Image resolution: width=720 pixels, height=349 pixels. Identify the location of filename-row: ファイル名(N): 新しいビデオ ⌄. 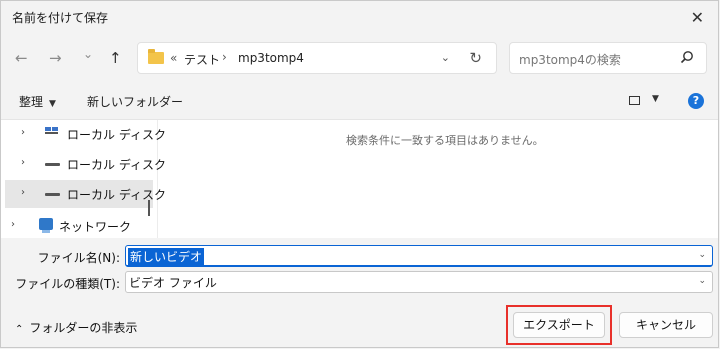
(359, 256).